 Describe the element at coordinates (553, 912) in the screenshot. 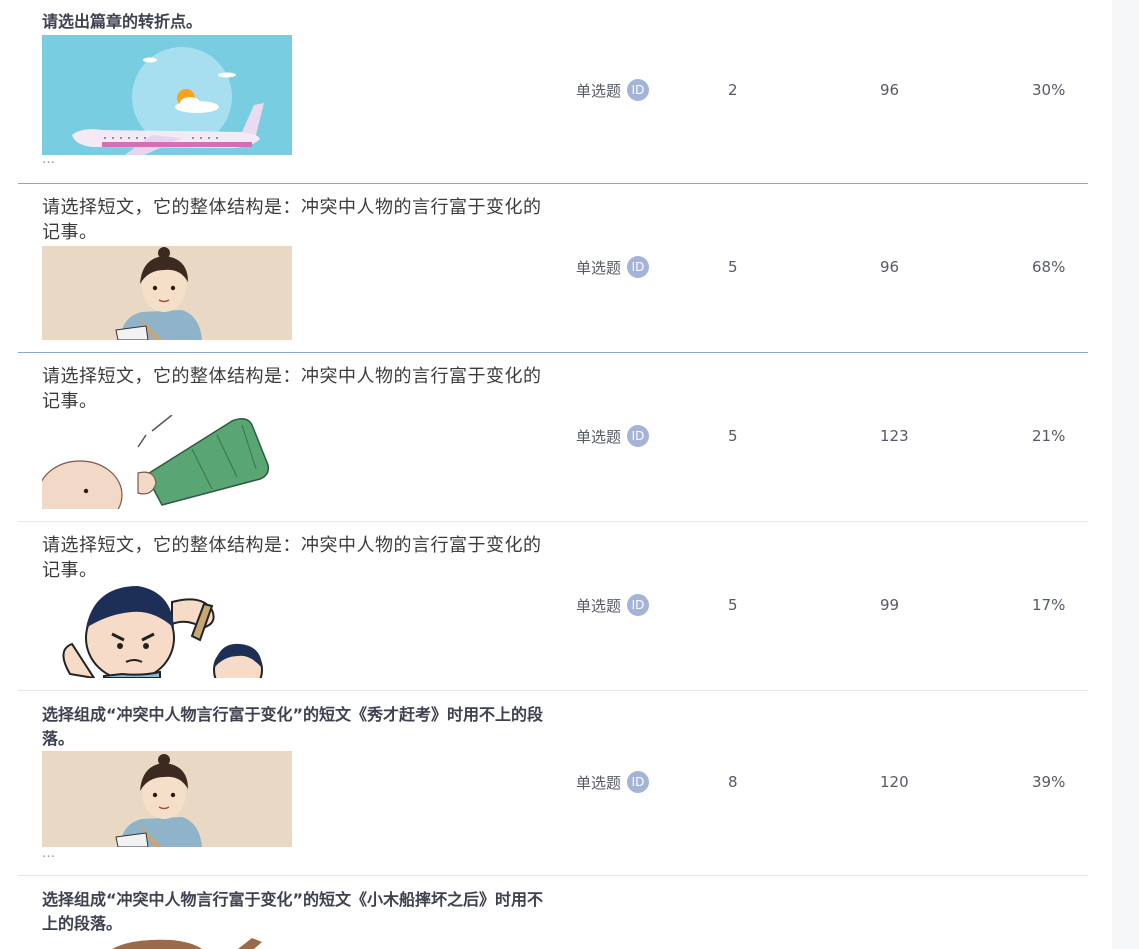

I see `table-row: 选择组成“冲突中人物言行富于变化”的短文《小木船摔坏之后》时用不上的段落。` at that location.